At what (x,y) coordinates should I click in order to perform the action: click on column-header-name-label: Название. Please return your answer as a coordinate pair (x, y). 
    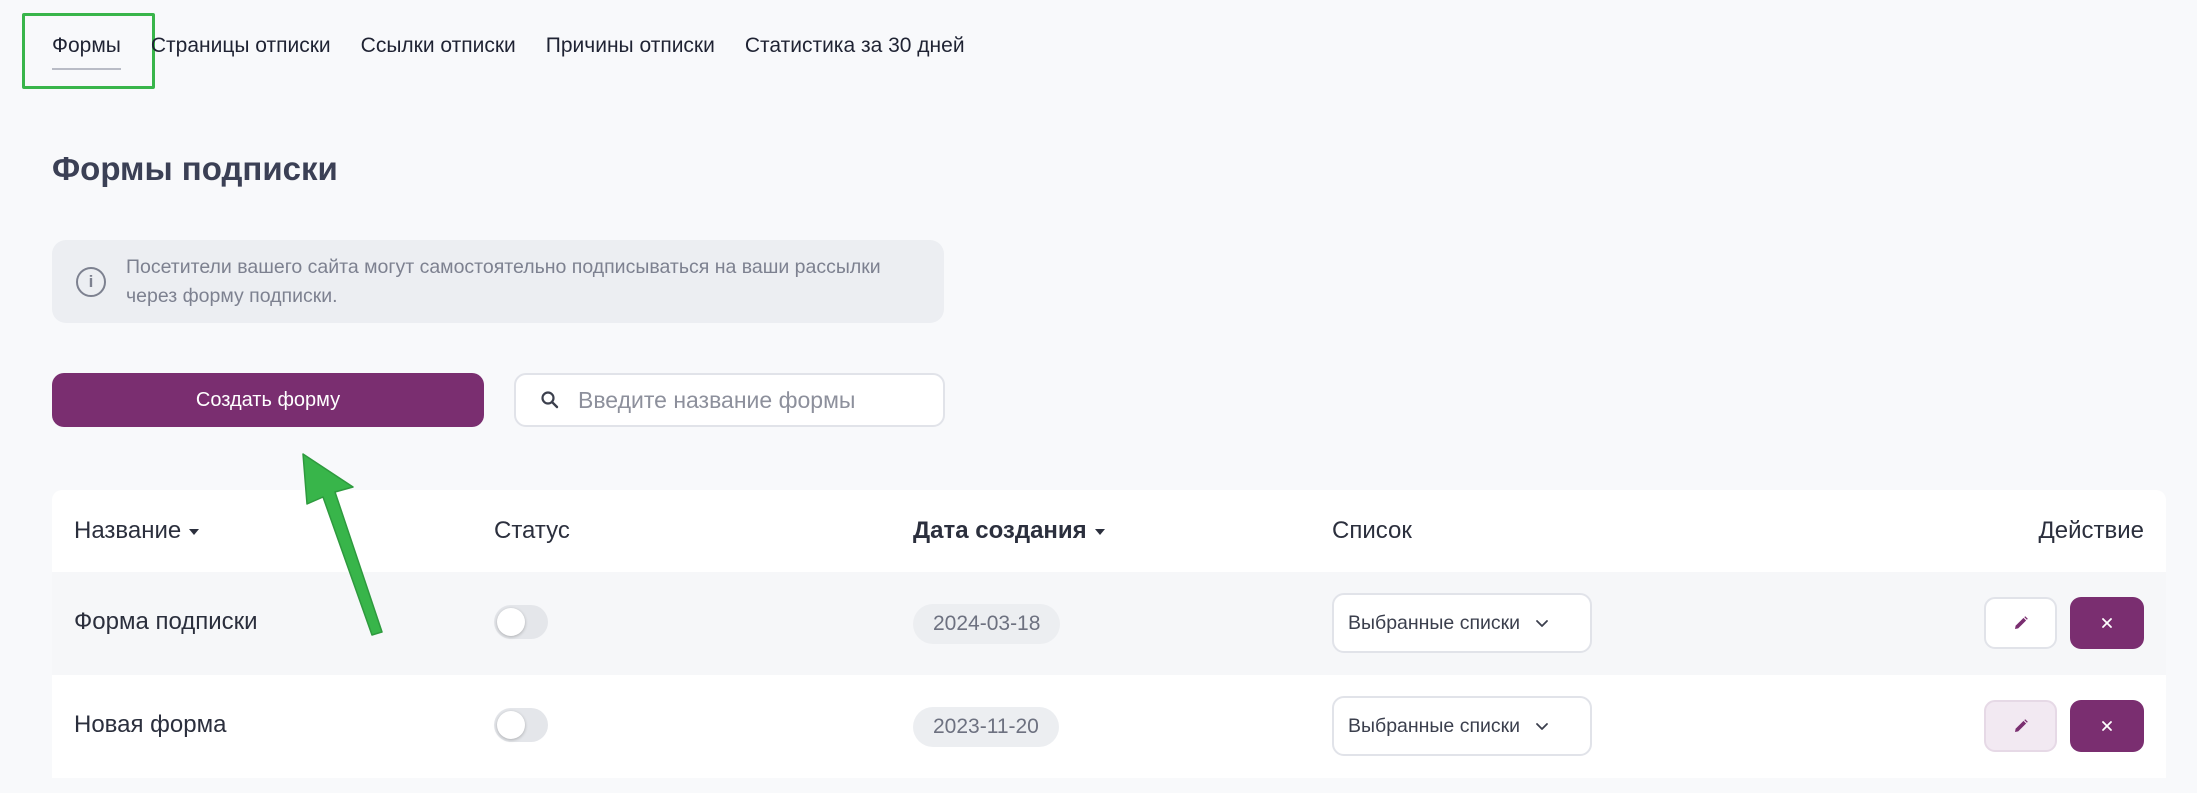
    Looking at the image, I should click on (128, 530).